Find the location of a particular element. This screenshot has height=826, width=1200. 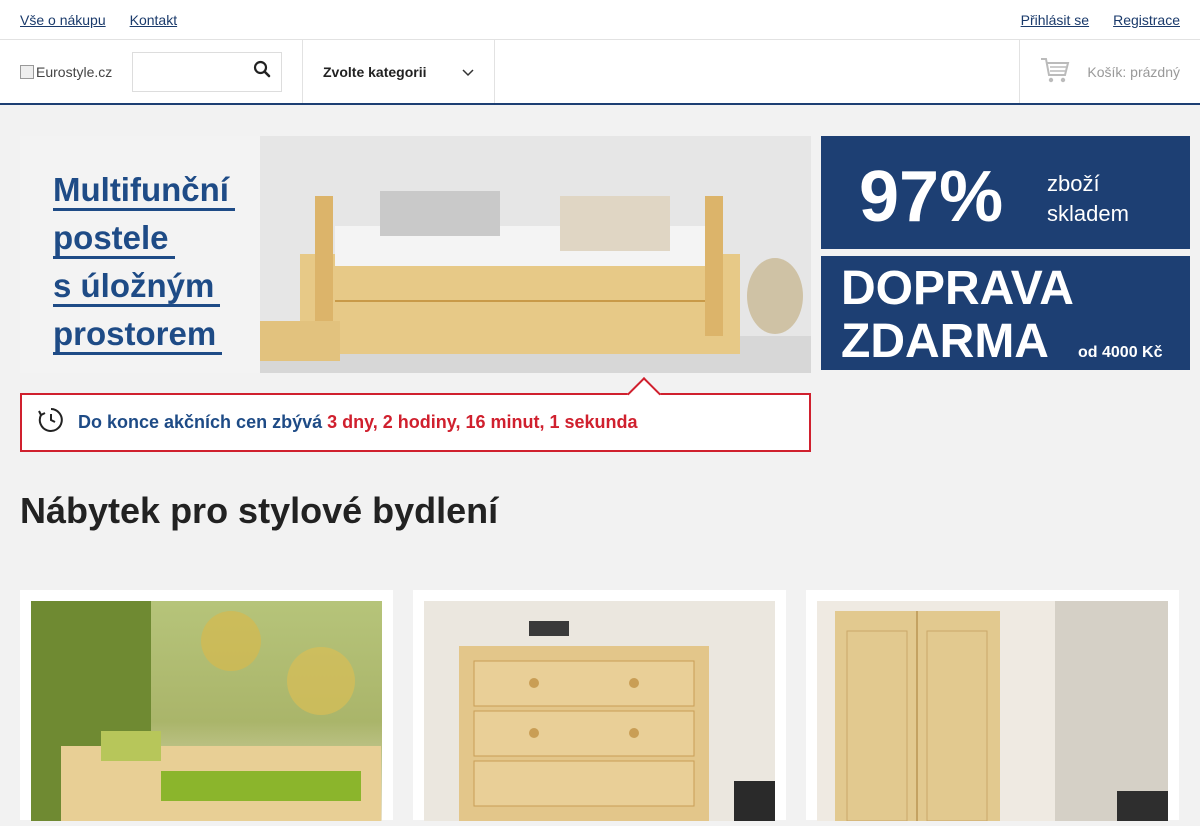

search-container is located at coordinates (217, 71).